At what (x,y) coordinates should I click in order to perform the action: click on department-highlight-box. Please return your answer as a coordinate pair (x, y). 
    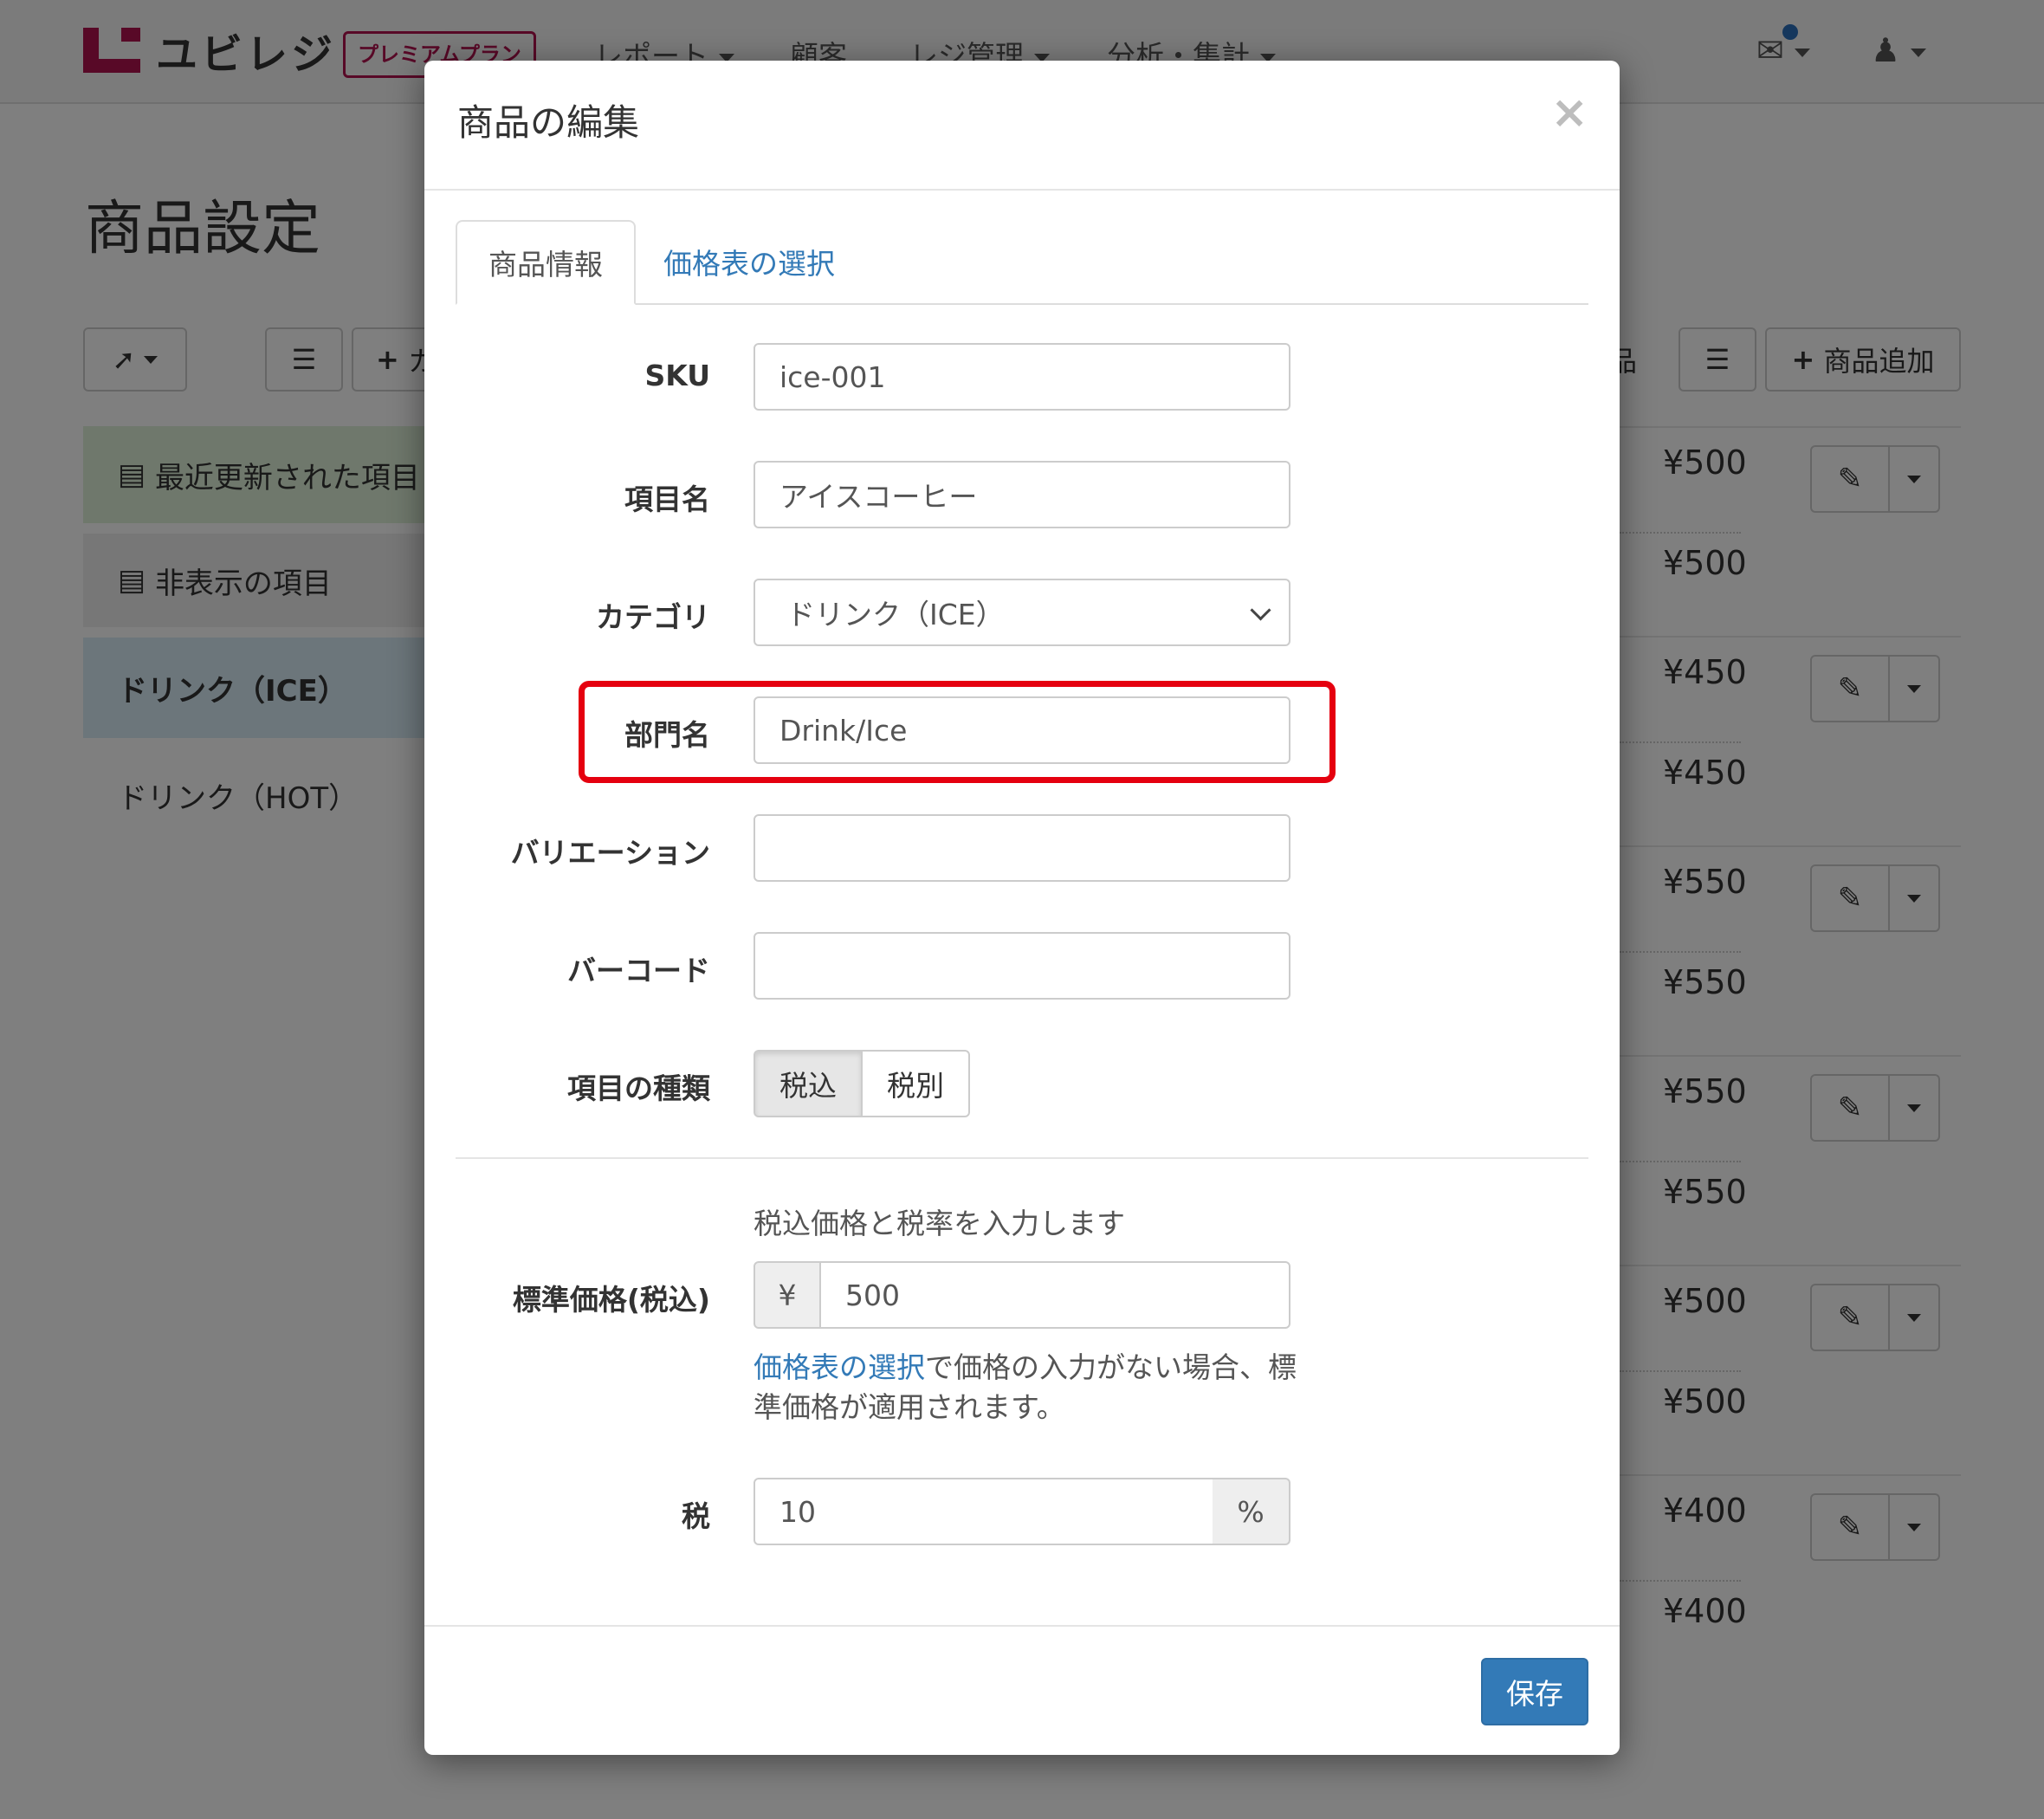
    Looking at the image, I should click on (957, 732).